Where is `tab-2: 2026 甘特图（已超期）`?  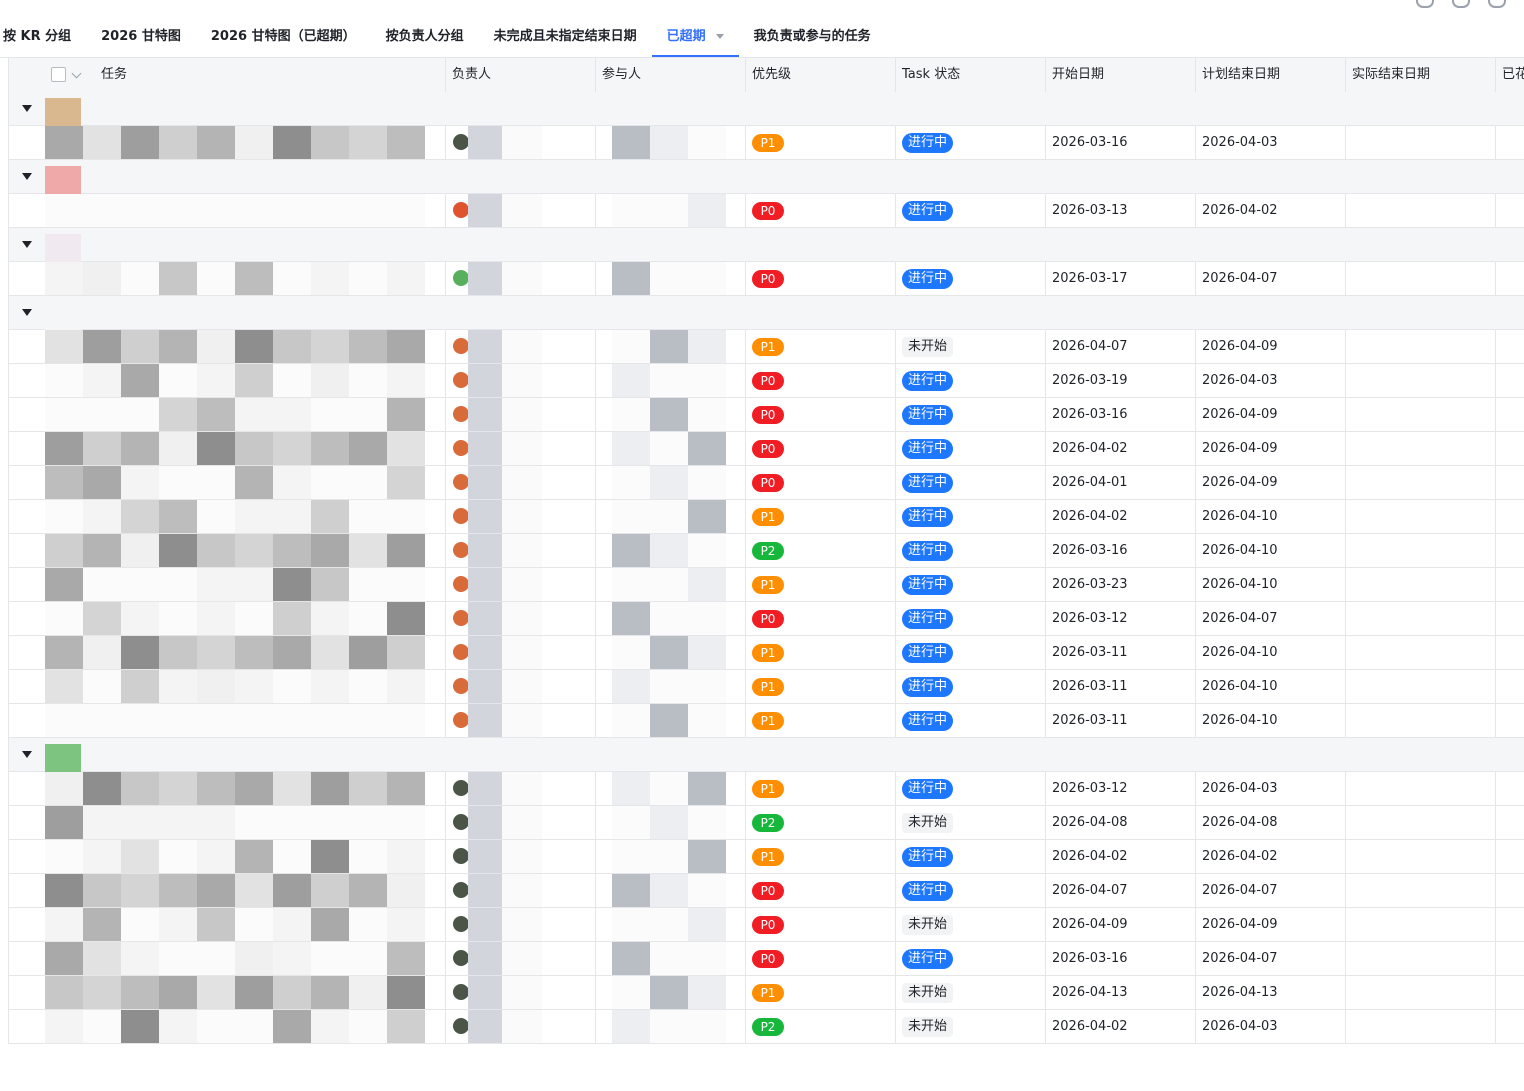
tab-2: 2026 甘特图（已超期） is located at coordinates (283, 37).